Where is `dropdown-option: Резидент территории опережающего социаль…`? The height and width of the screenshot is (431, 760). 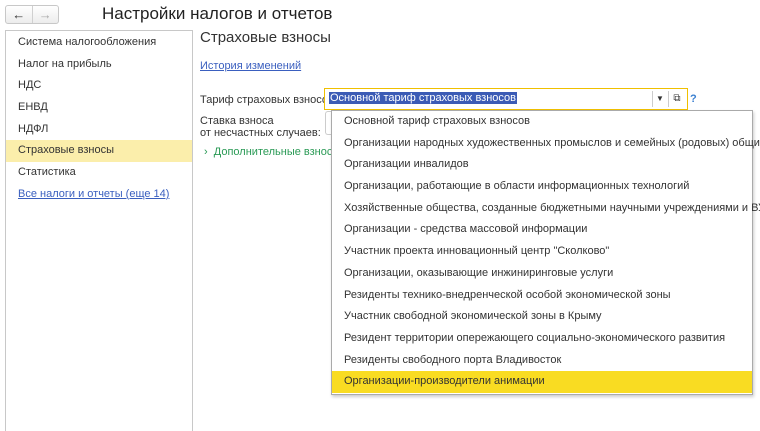 dropdown-option: Резидент территории опережающего социаль… is located at coordinates (542, 339).